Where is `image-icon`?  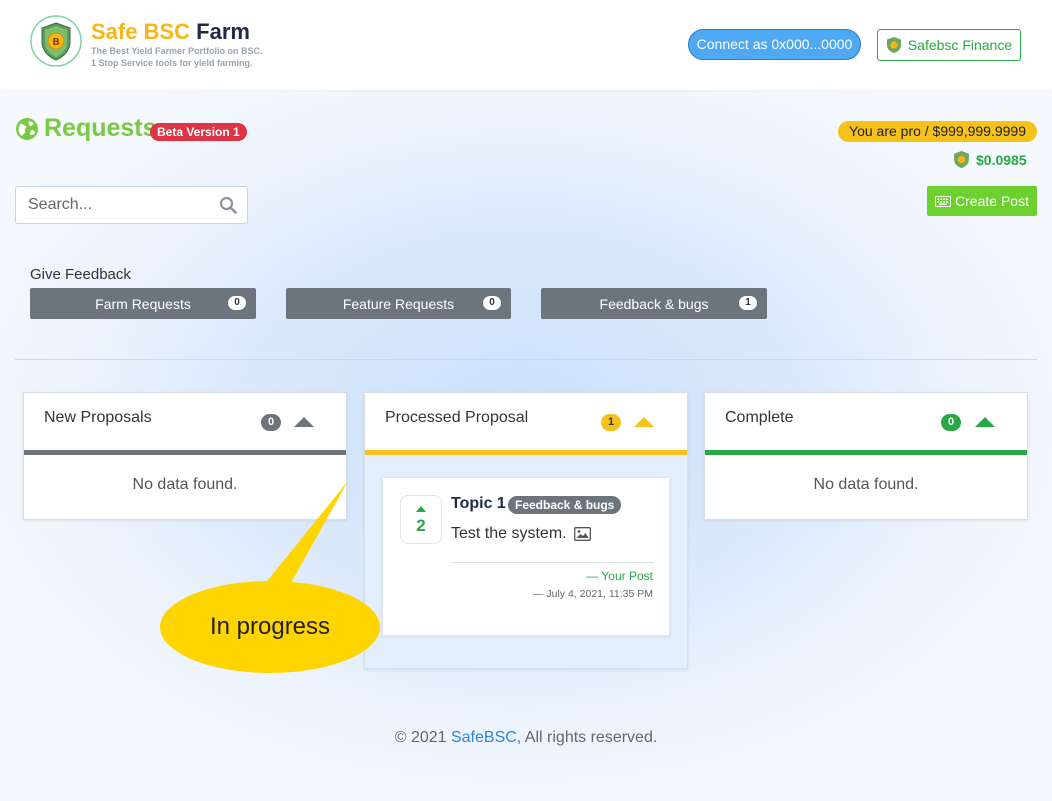
image-icon is located at coordinates (582, 534).